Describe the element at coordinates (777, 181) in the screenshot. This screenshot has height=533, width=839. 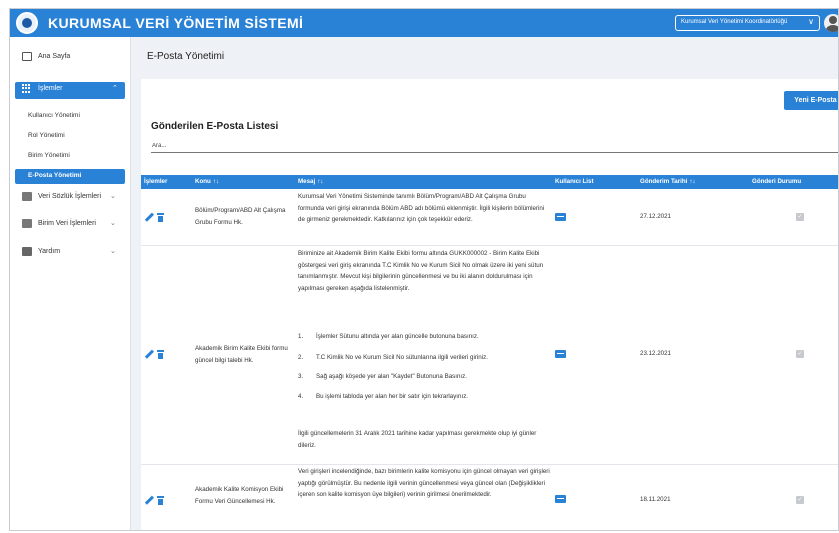
I see `column-header-status: Gönderi Durumu` at that location.